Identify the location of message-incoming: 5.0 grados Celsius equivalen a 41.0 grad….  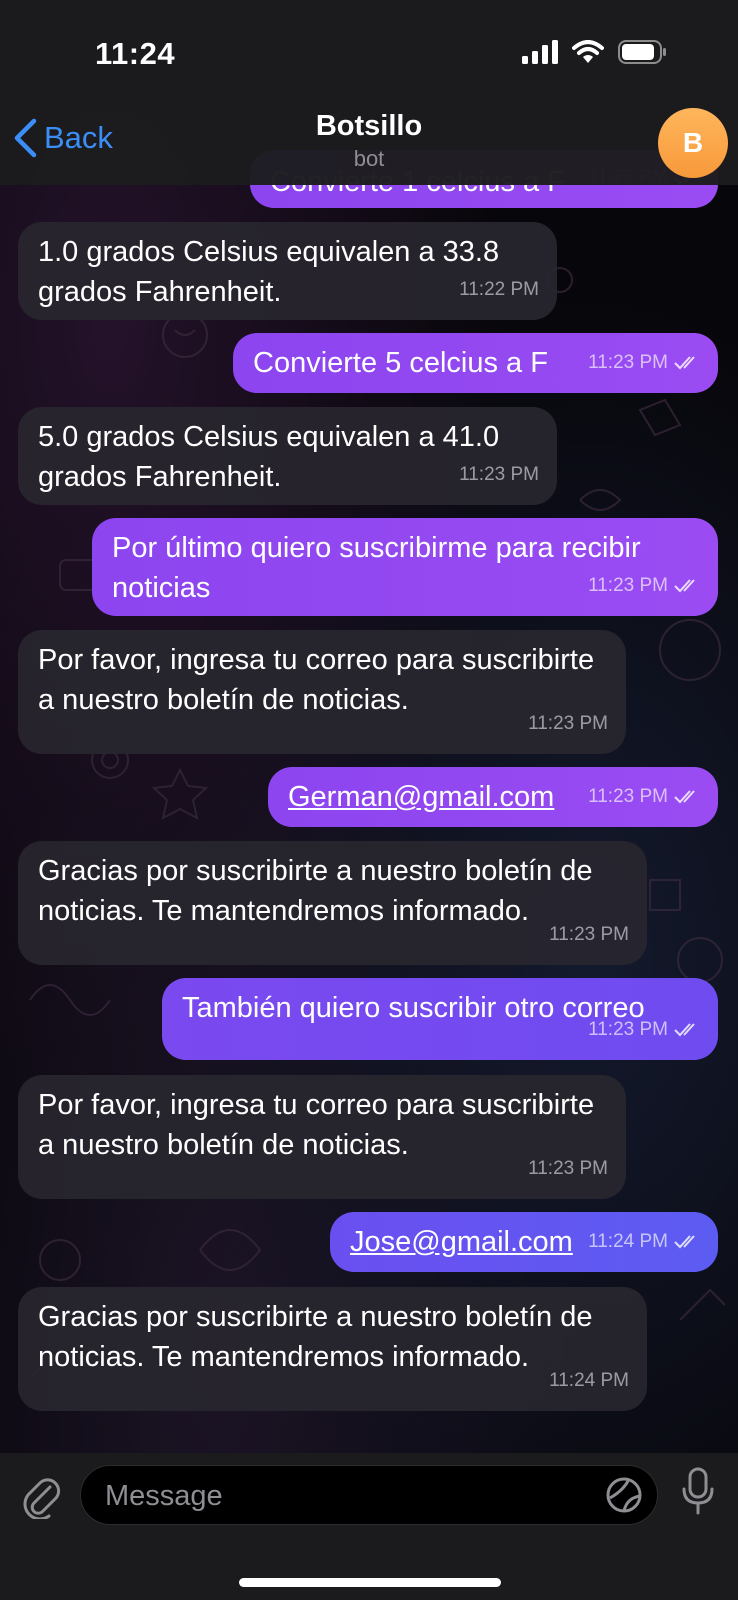
(287, 456).